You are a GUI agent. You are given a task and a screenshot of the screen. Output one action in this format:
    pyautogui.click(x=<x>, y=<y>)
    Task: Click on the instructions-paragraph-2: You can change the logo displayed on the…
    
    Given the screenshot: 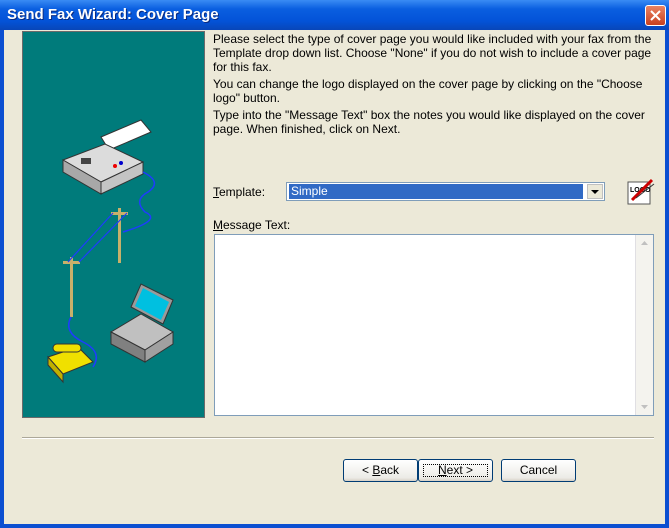 What is the action you would take?
    pyautogui.click(x=428, y=91)
    